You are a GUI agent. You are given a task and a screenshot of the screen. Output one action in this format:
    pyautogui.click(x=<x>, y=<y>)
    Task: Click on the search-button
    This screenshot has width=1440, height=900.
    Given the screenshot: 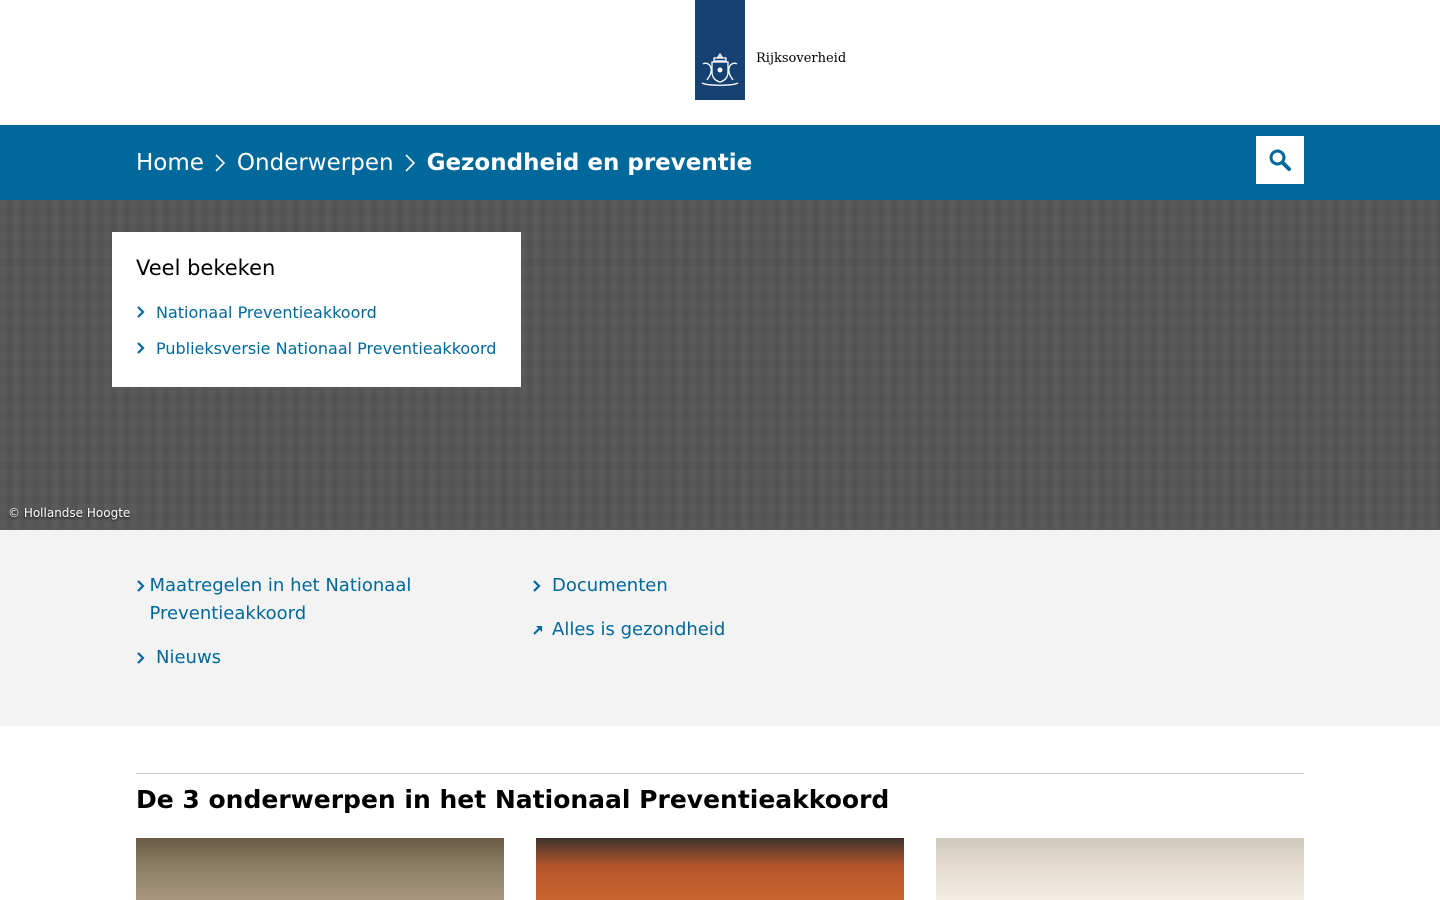 What is the action you would take?
    pyautogui.click(x=1280, y=160)
    